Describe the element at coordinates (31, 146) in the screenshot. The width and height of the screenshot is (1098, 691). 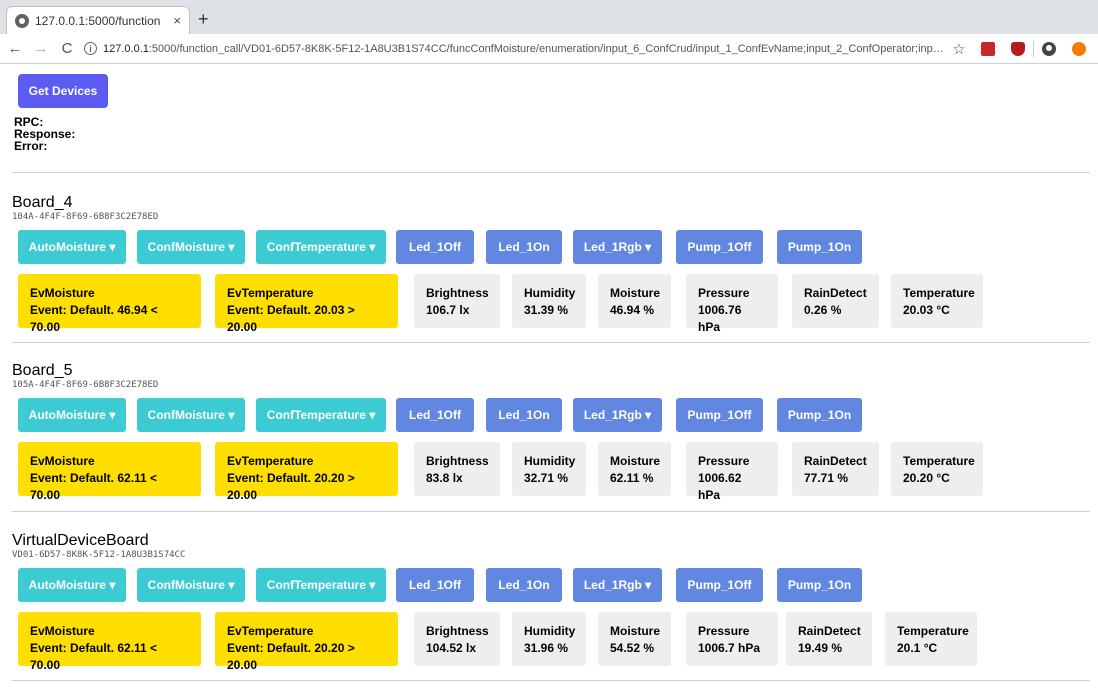
I see `error-label: Error:` at that location.